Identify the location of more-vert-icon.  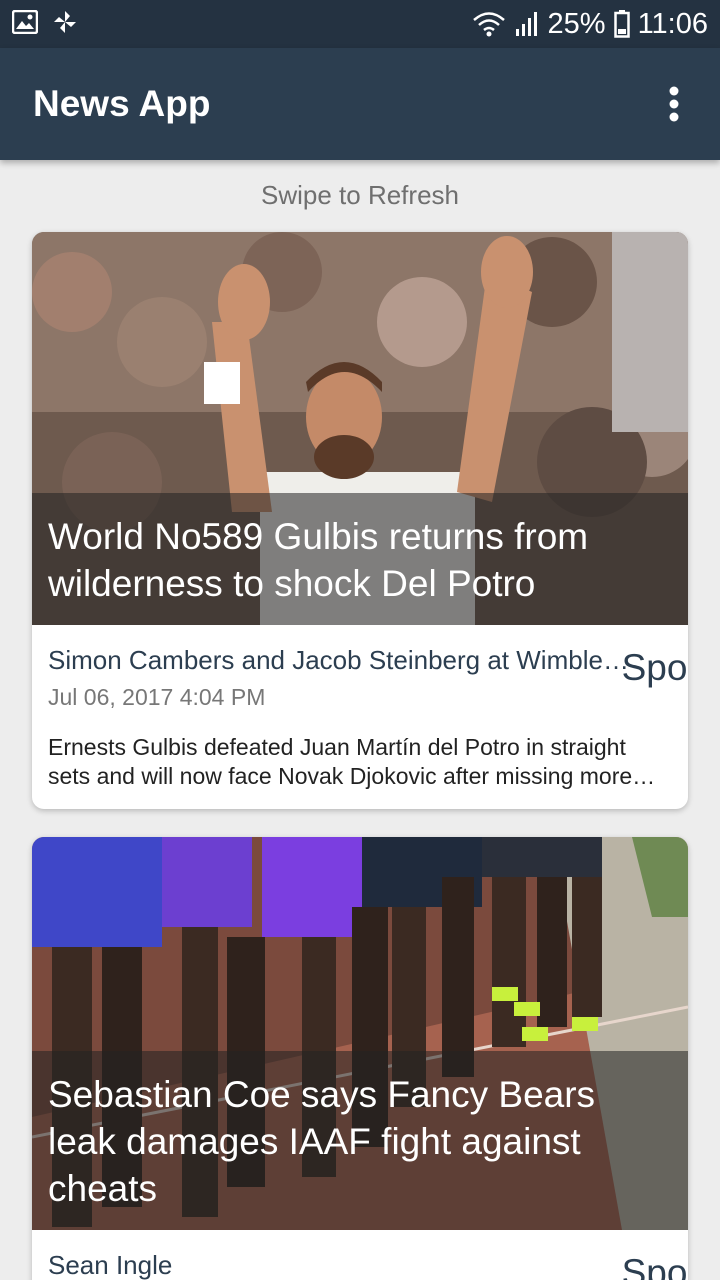
(674, 104).